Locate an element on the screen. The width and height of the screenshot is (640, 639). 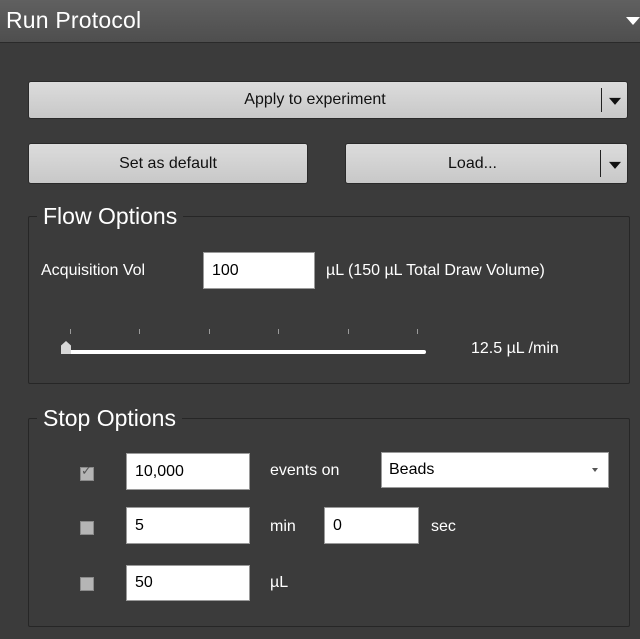
panel-title: Run Protocol is located at coordinates (74, 20).